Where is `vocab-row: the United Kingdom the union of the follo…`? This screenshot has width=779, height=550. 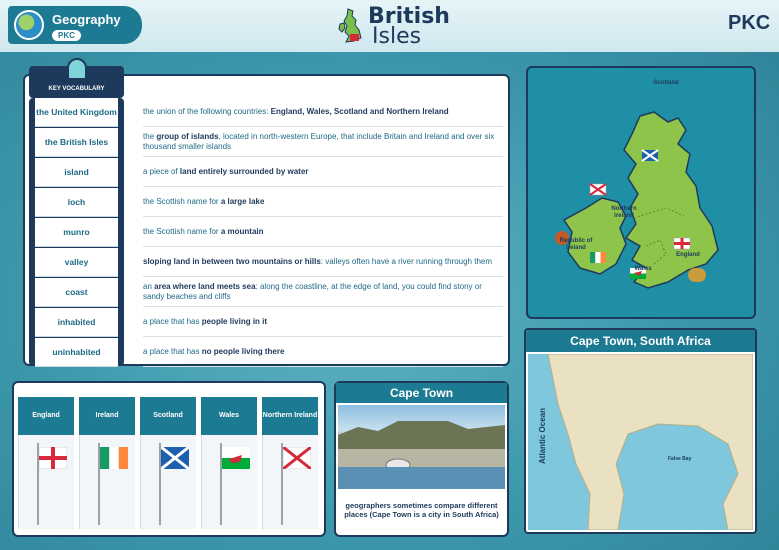
vocab-row: the United Kingdom the union of the follo… is located at coordinates (268, 113).